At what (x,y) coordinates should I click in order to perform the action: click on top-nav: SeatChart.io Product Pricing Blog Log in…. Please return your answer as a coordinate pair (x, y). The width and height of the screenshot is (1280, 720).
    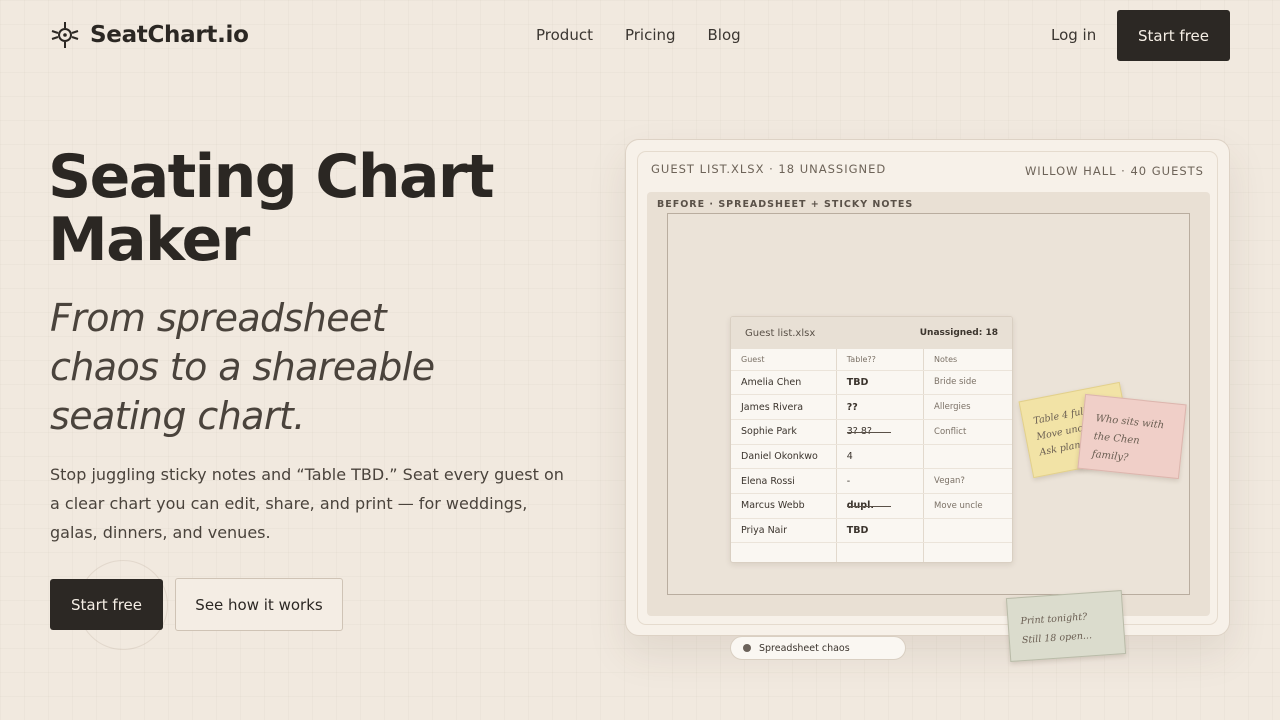
    Looking at the image, I should click on (640, 36).